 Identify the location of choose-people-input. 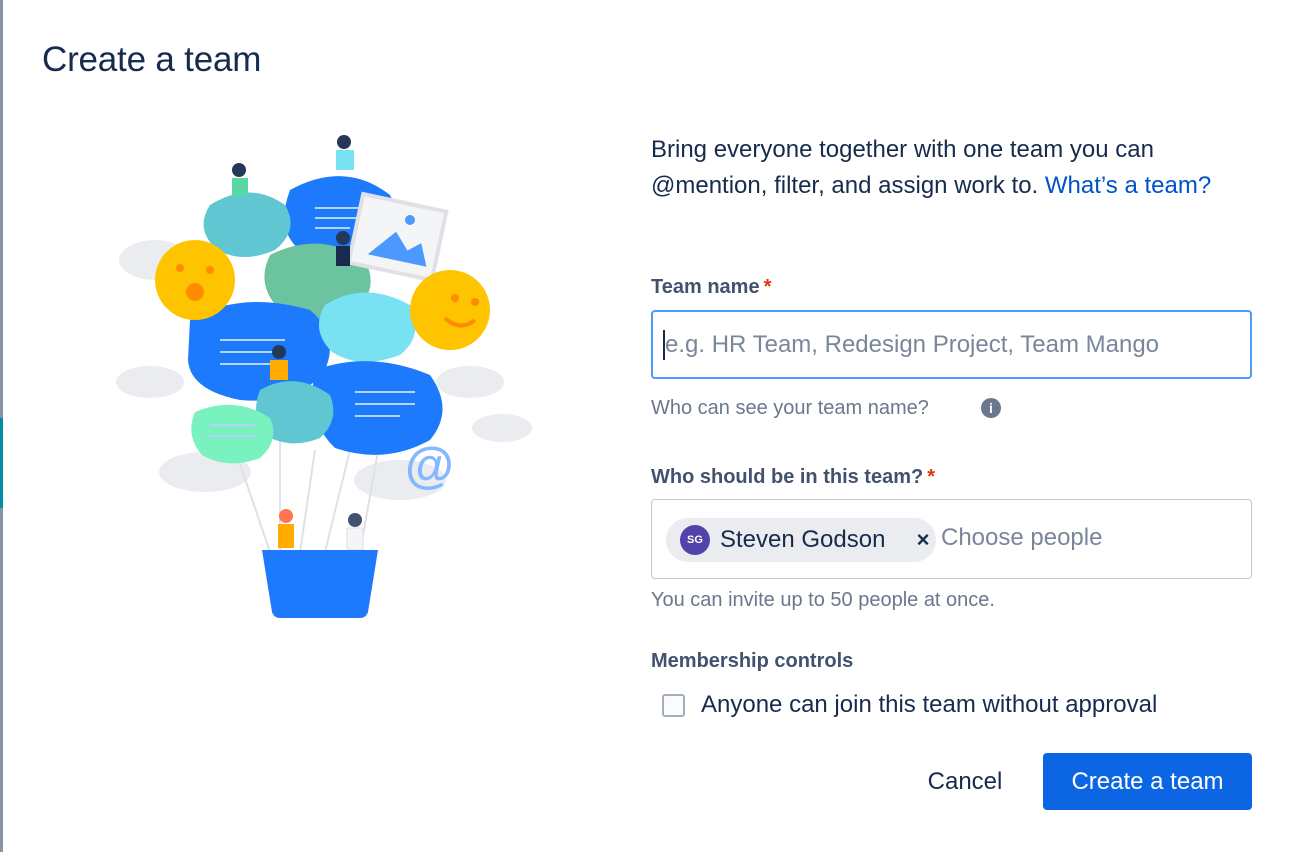
(1091, 538).